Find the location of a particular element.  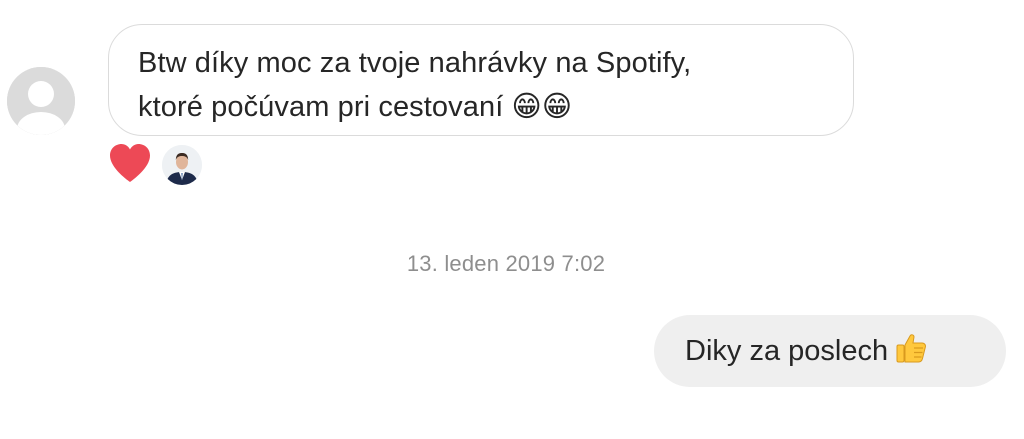

default-avatar-icon is located at coordinates (41, 101).